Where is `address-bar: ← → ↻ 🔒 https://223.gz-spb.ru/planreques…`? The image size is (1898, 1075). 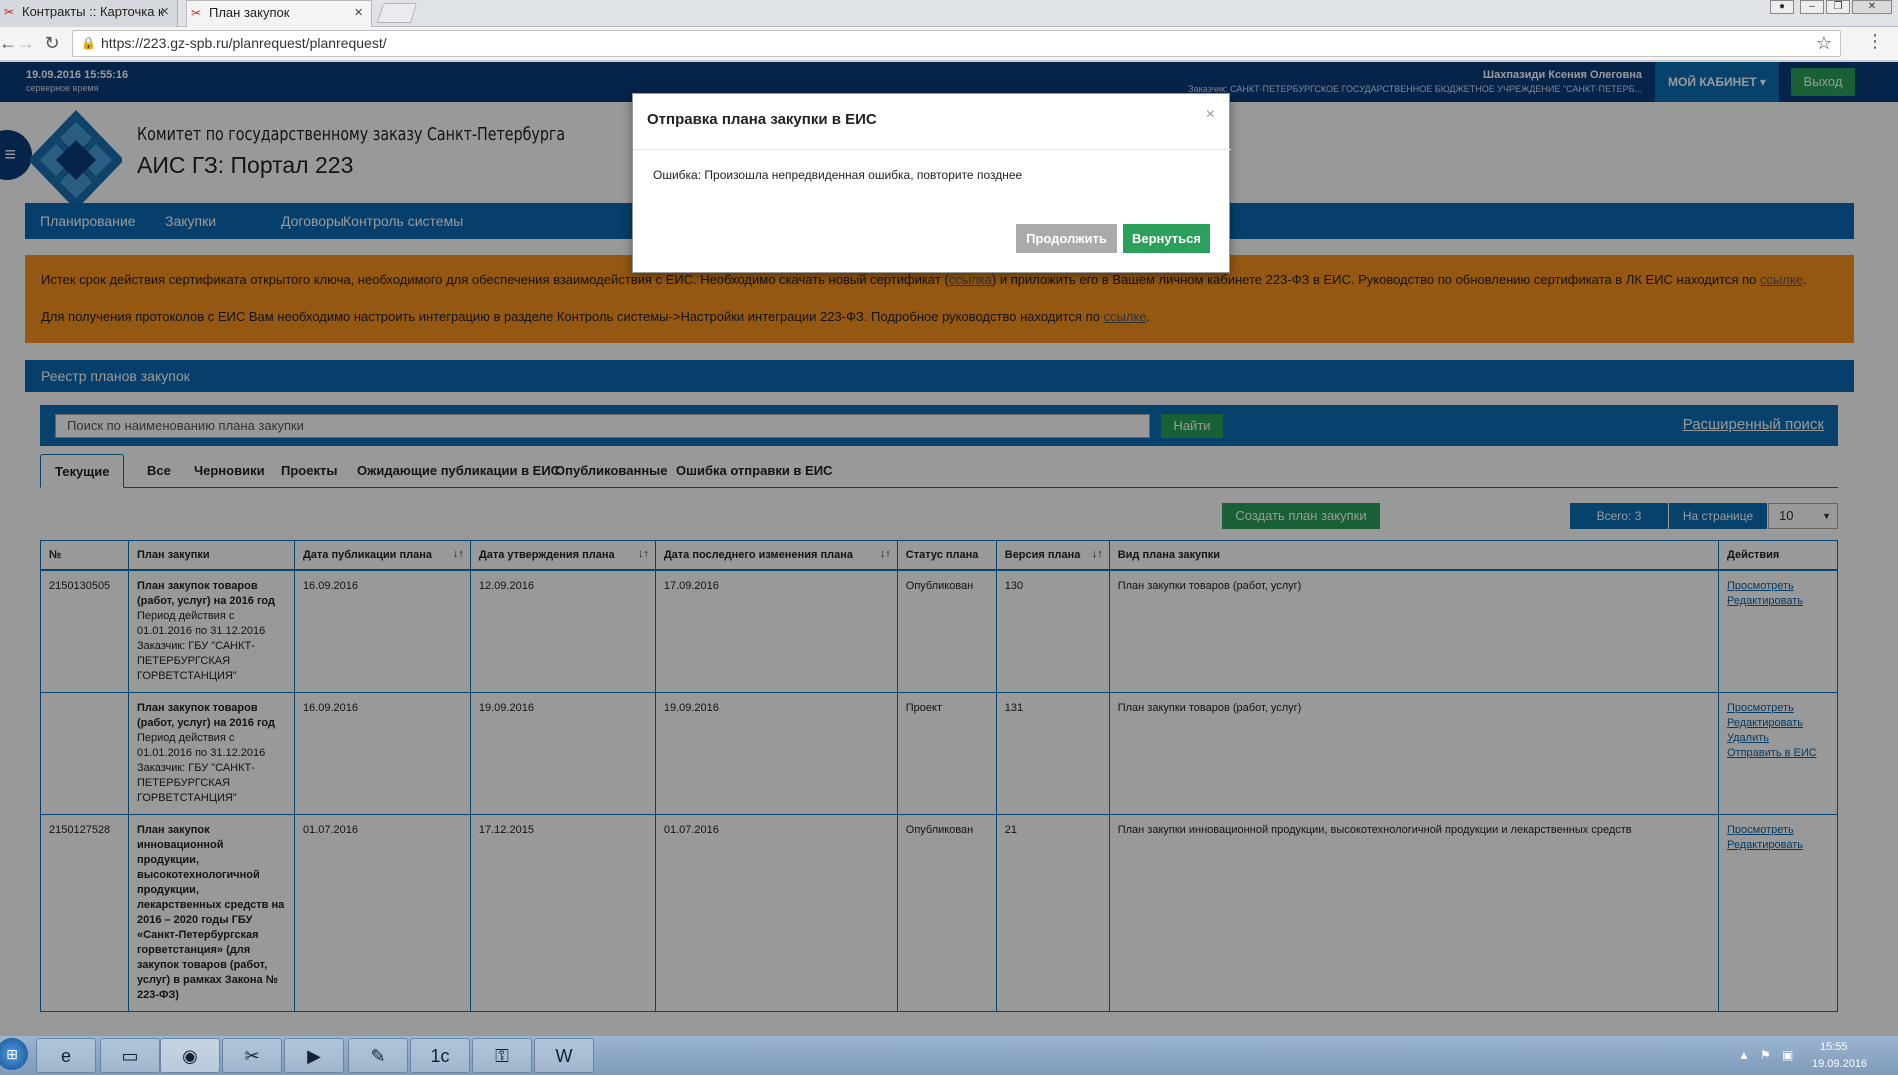 address-bar: ← → ↻ 🔒 https://223.gz-spb.ru/planreques… is located at coordinates (949, 44).